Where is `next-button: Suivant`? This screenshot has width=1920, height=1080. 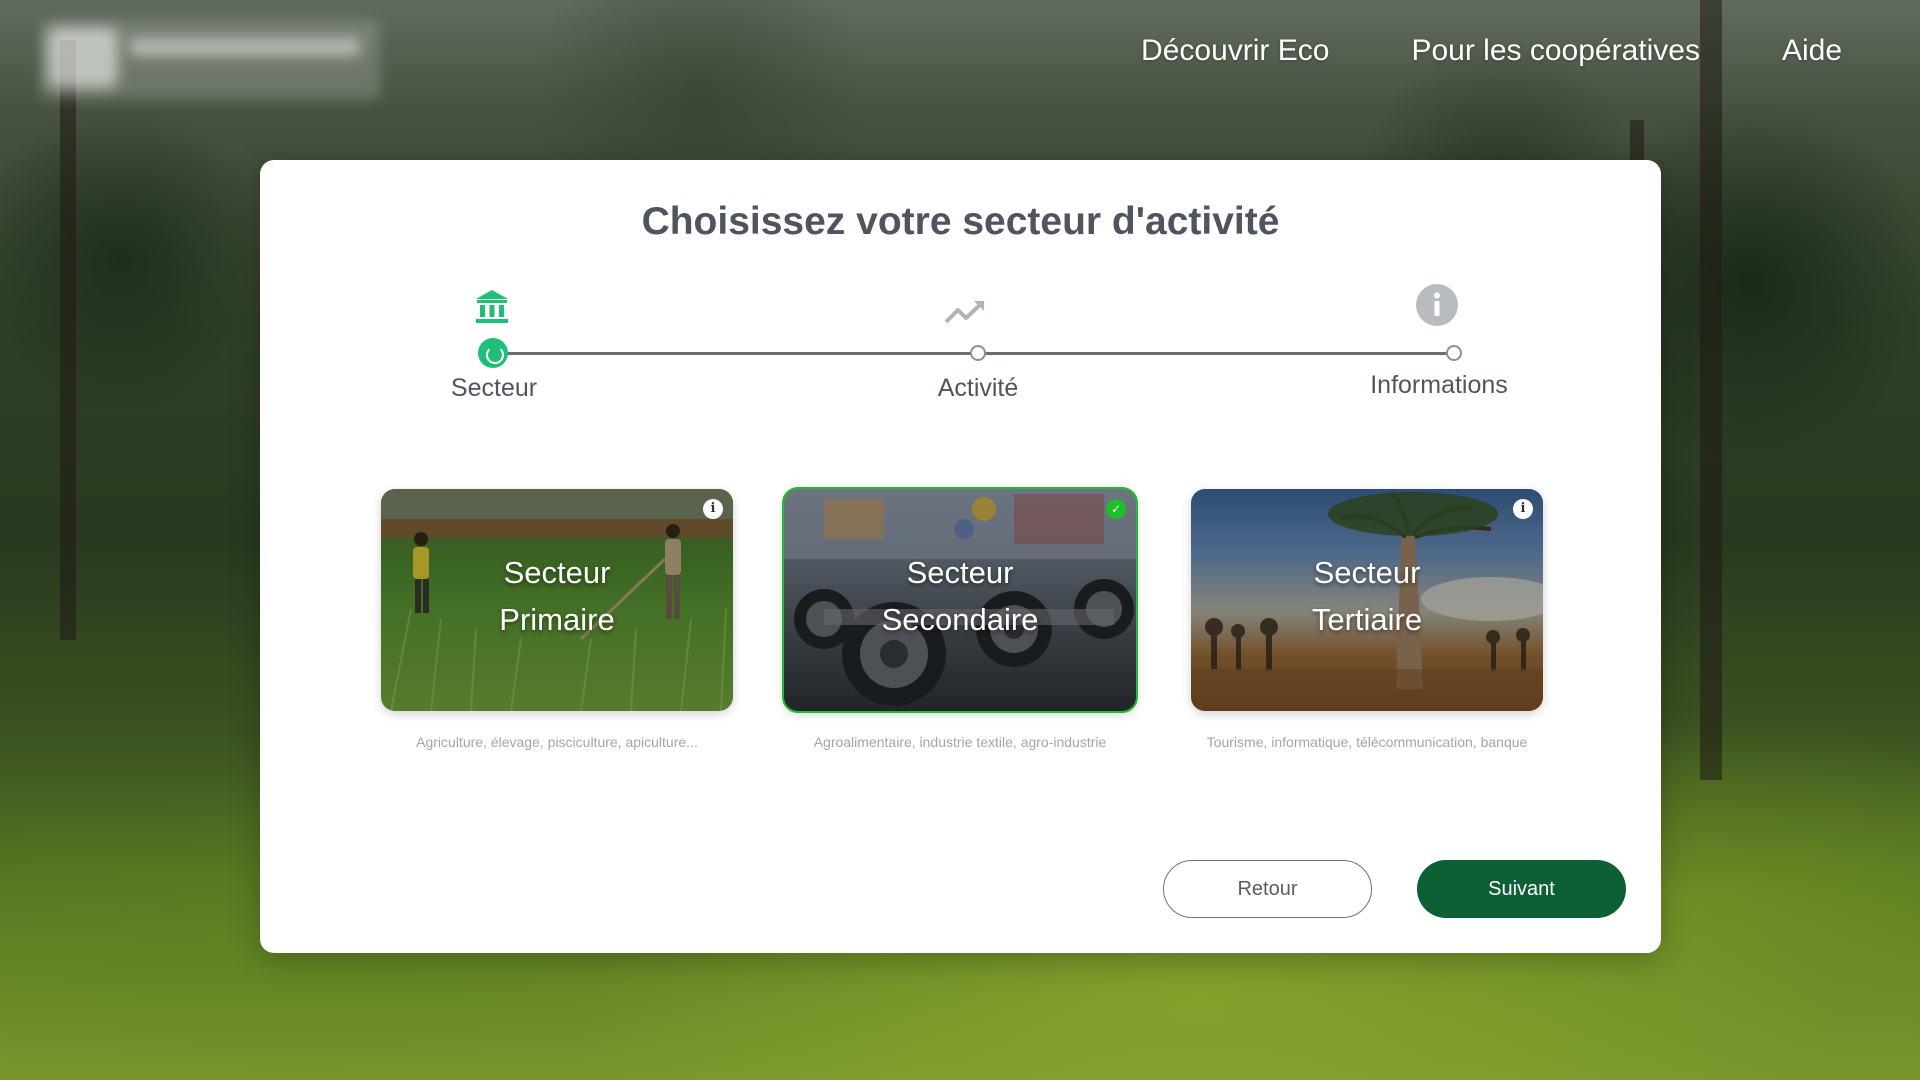 next-button: Suivant is located at coordinates (1521, 889).